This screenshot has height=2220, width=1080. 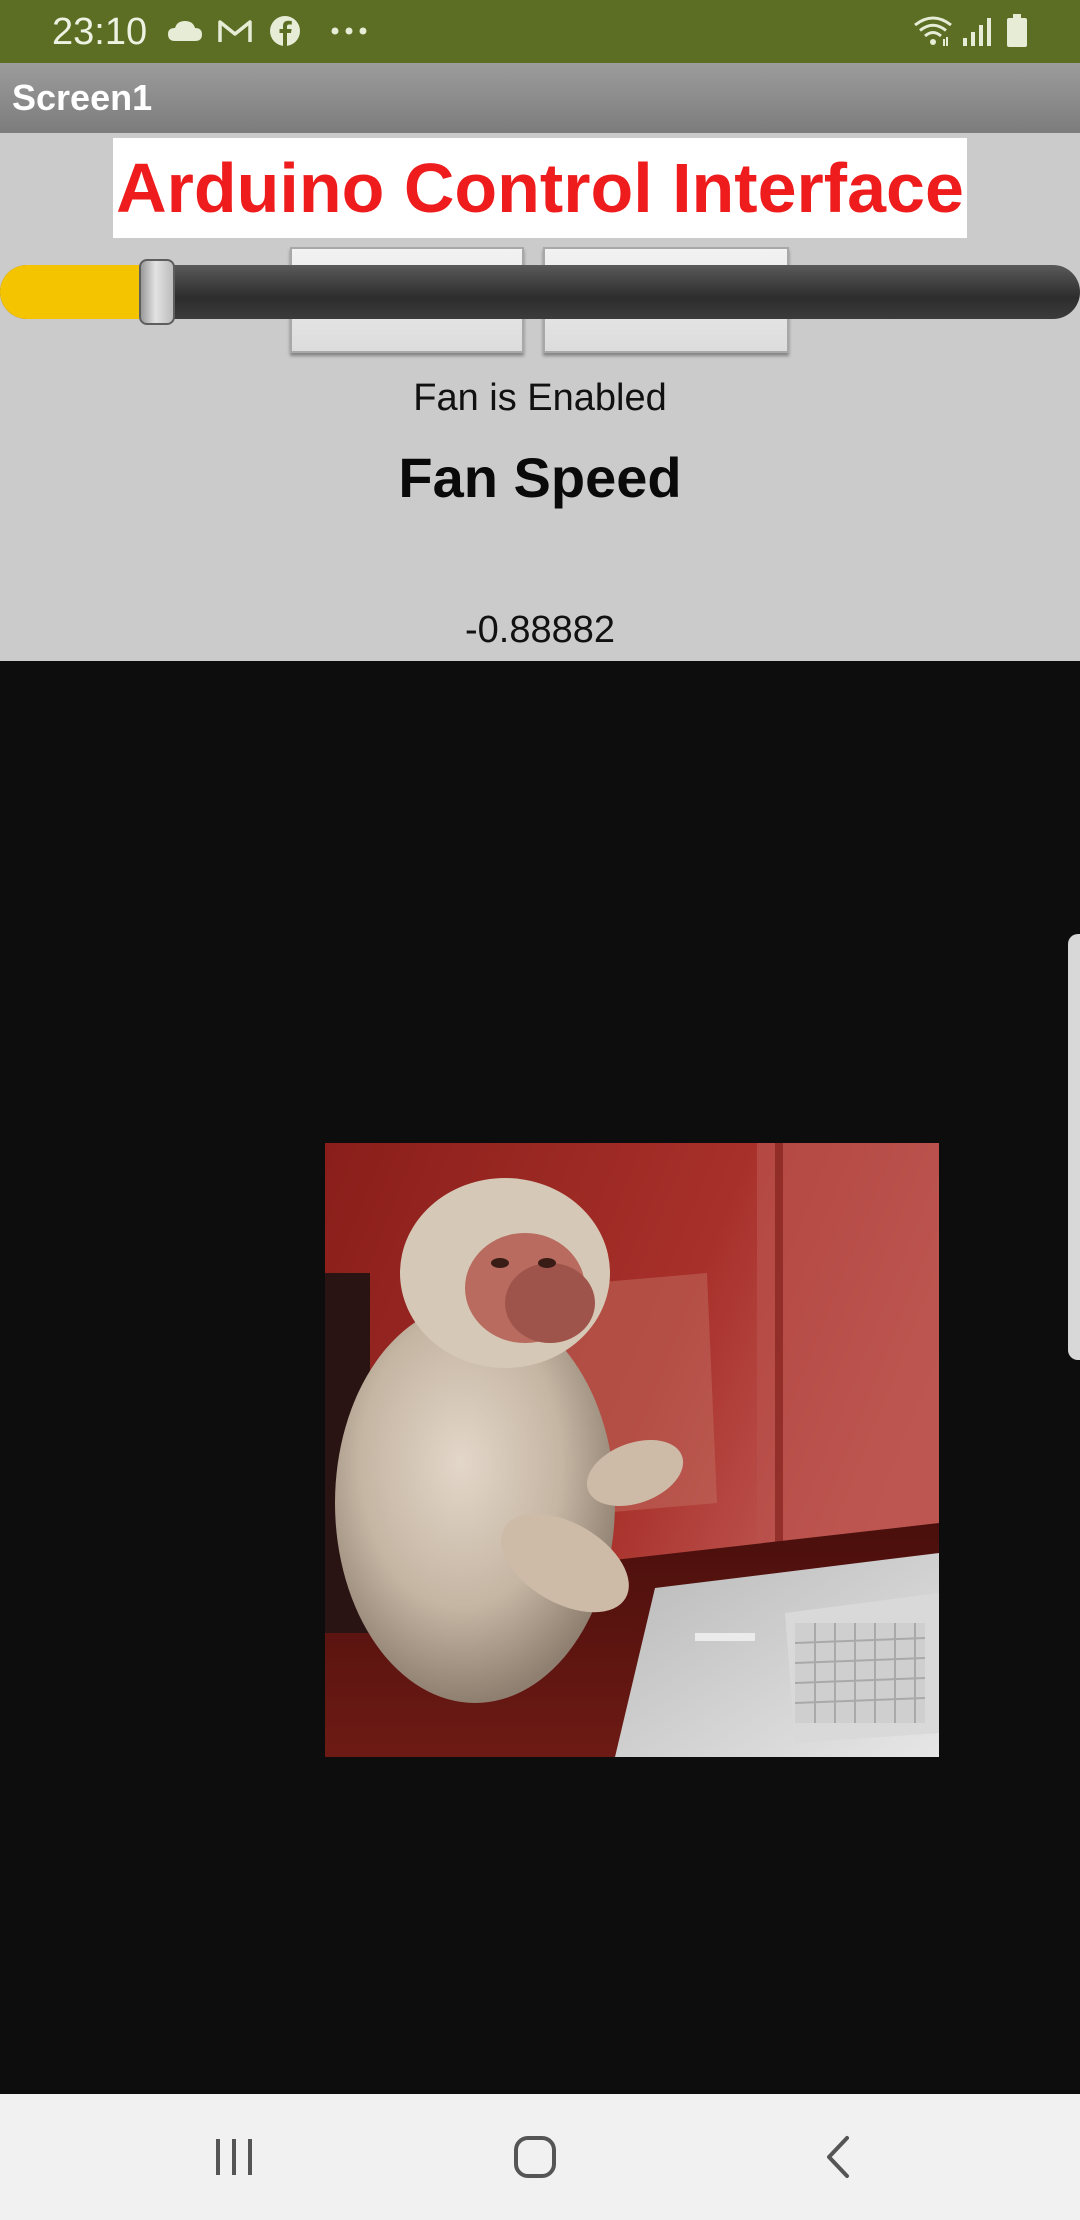 What do you see at coordinates (1074, 1147) in the screenshot?
I see `edge-panel-handle` at bounding box center [1074, 1147].